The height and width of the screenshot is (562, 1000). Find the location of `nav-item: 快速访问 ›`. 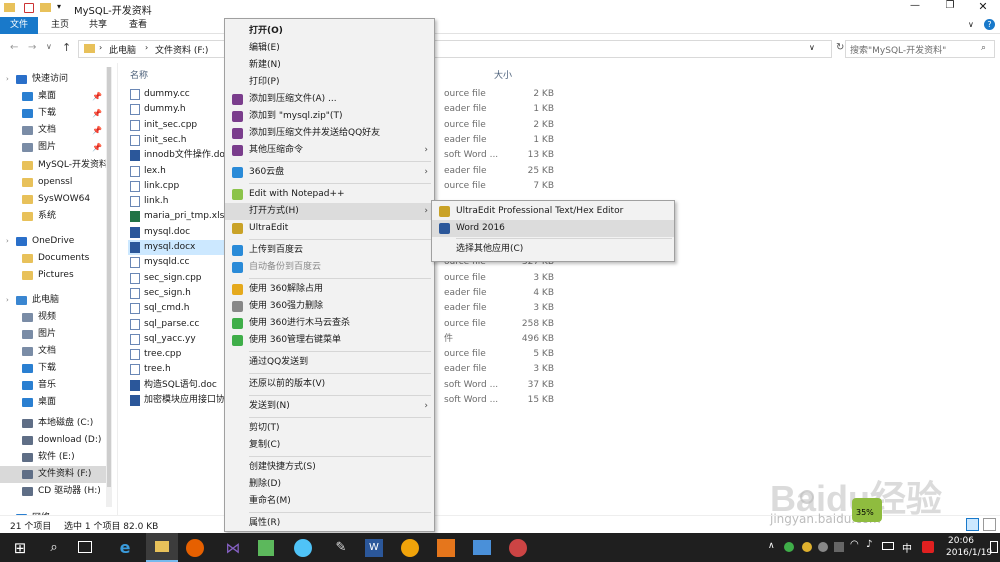

nav-item: 快速访问 › is located at coordinates (56, 79).